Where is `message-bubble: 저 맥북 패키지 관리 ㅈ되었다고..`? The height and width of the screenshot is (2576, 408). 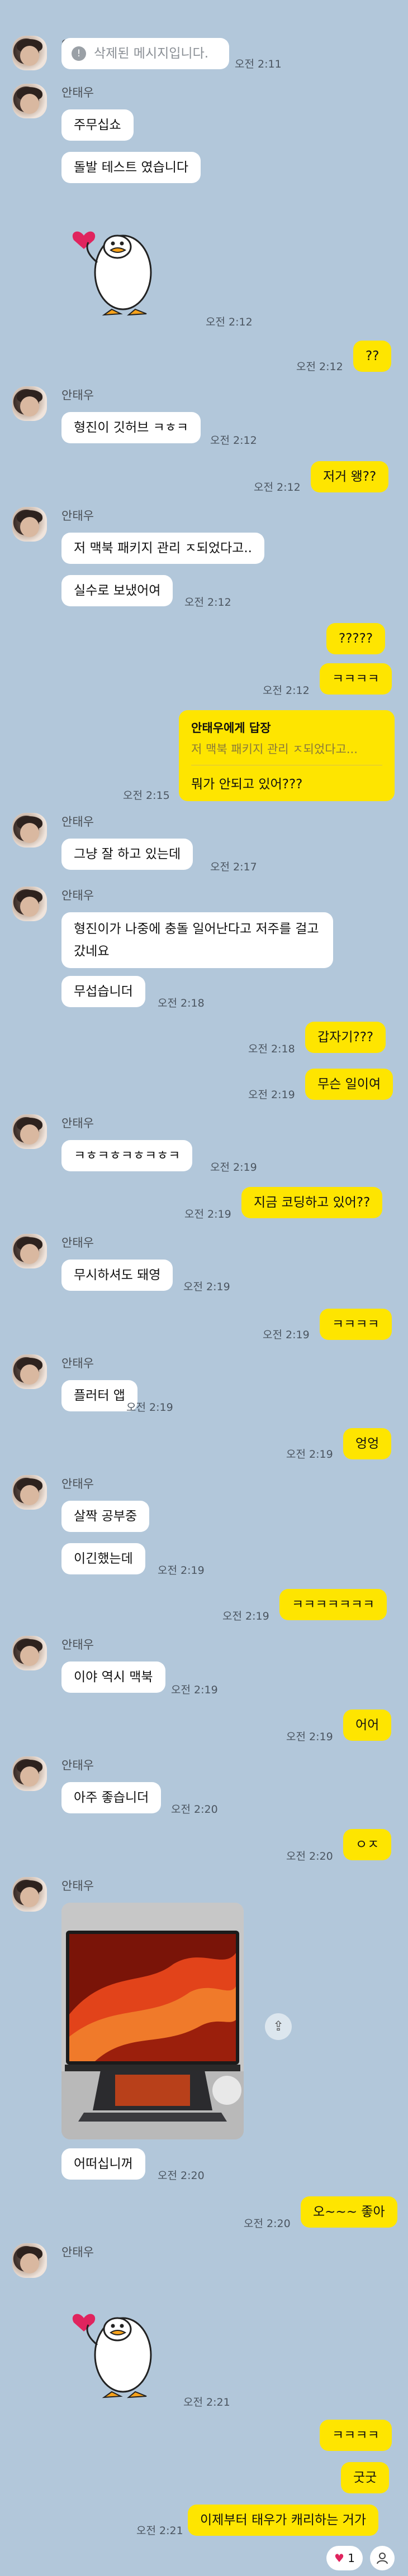 message-bubble: 저 맥북 패키지 관리 ㅈ되었다고.. is located at coordinates (162, 548).